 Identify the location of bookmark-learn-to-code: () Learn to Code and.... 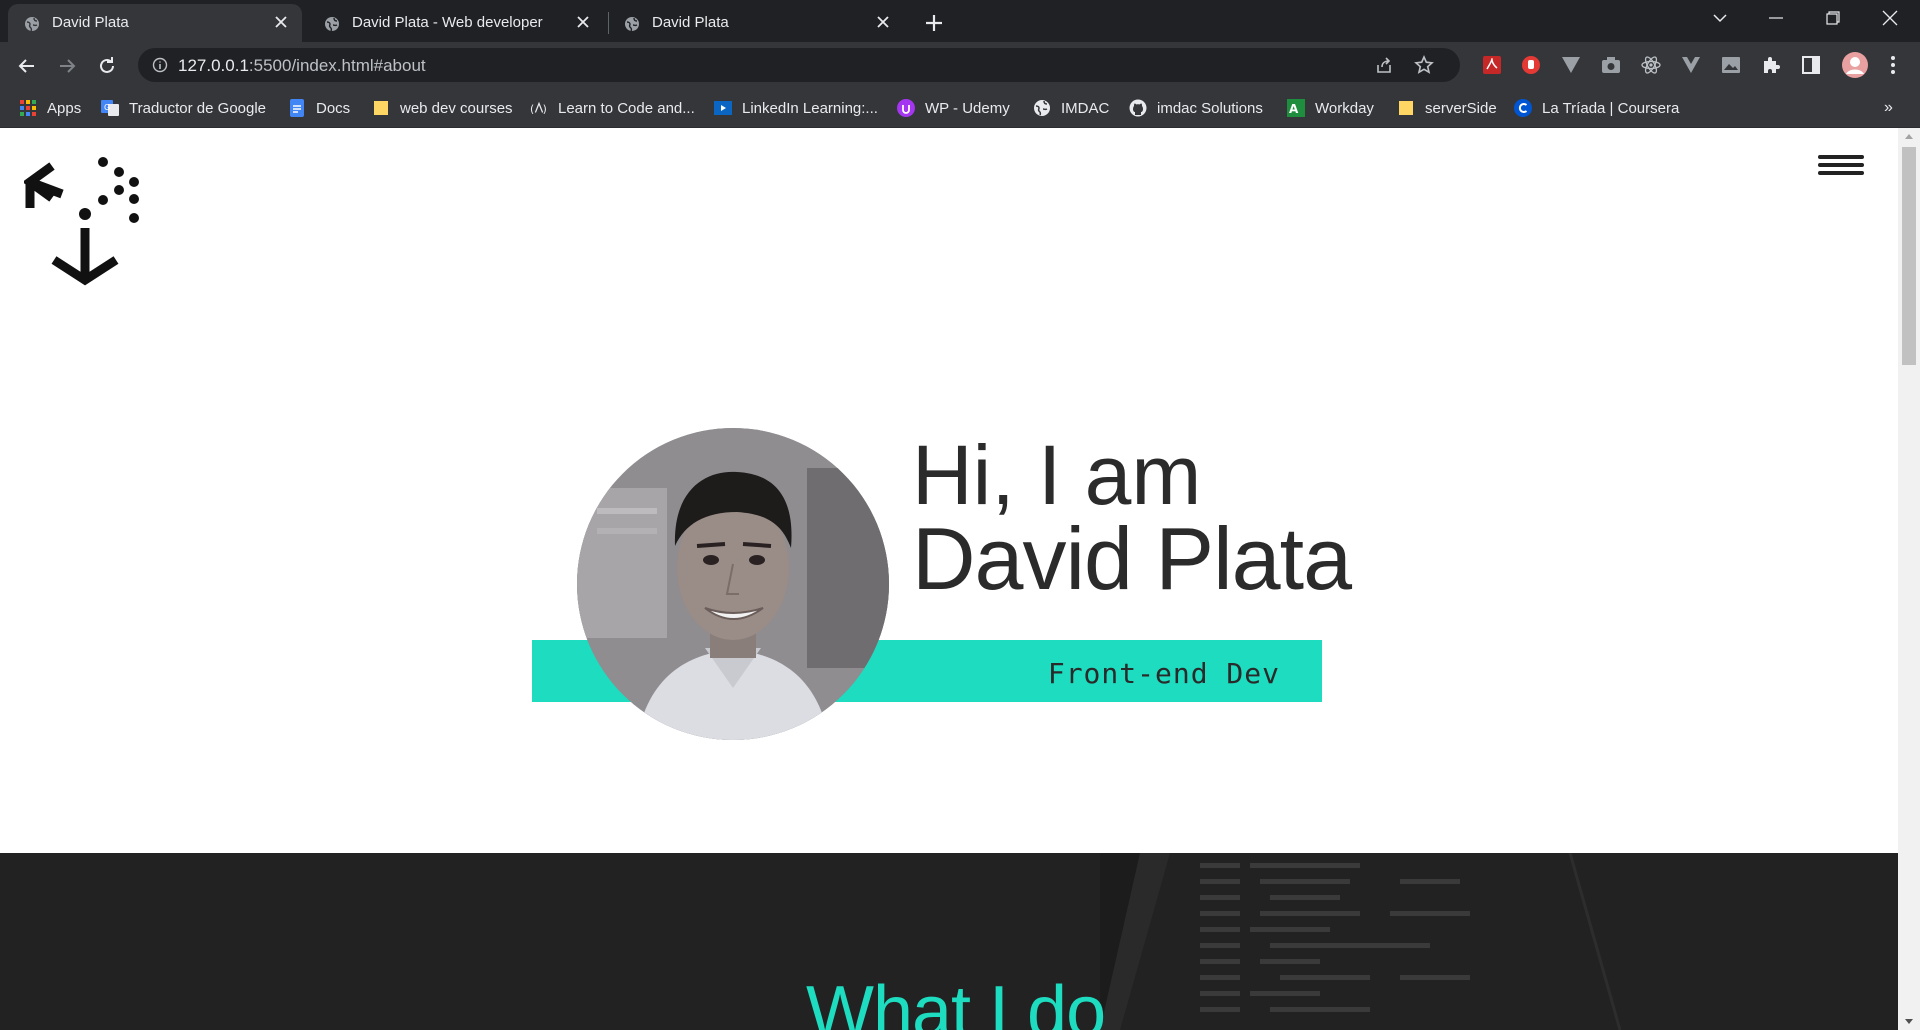
(612, 108).